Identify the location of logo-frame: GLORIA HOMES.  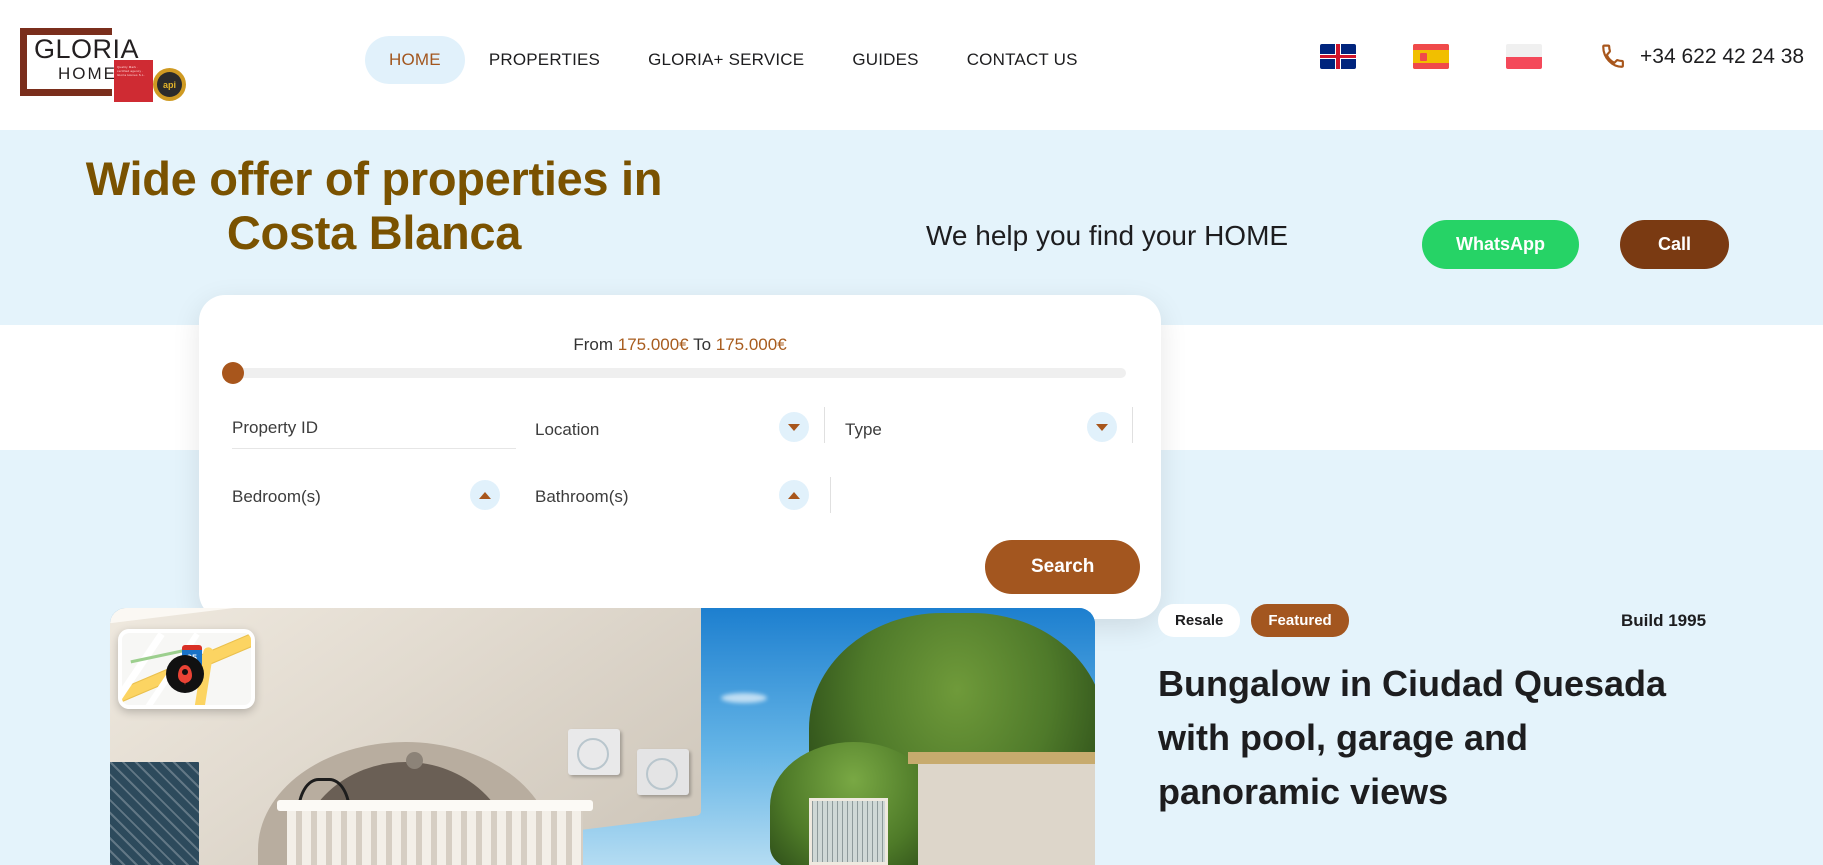
(79, 62).